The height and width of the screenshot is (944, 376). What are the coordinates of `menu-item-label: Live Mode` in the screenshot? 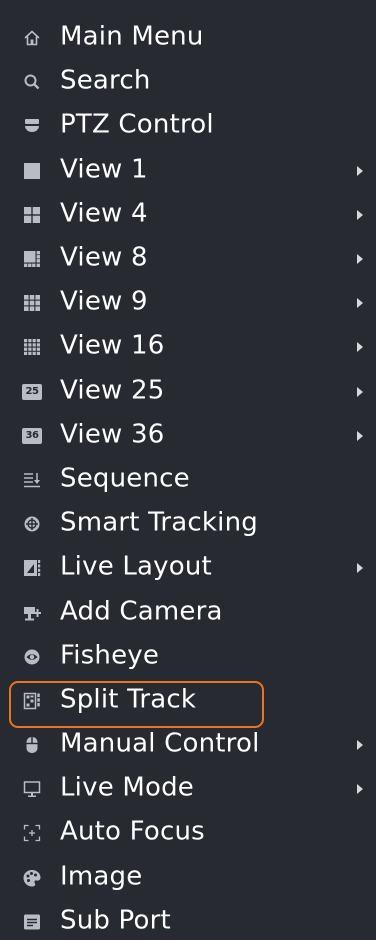 It's located at (127, 787).